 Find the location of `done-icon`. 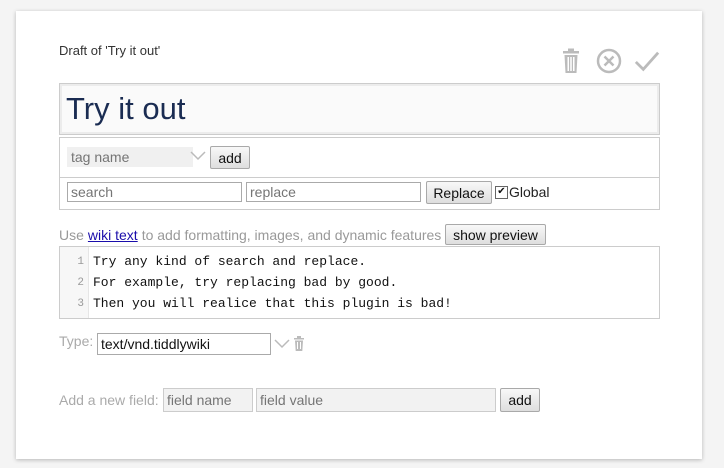

done-icon is located at coordinates (647, 61).